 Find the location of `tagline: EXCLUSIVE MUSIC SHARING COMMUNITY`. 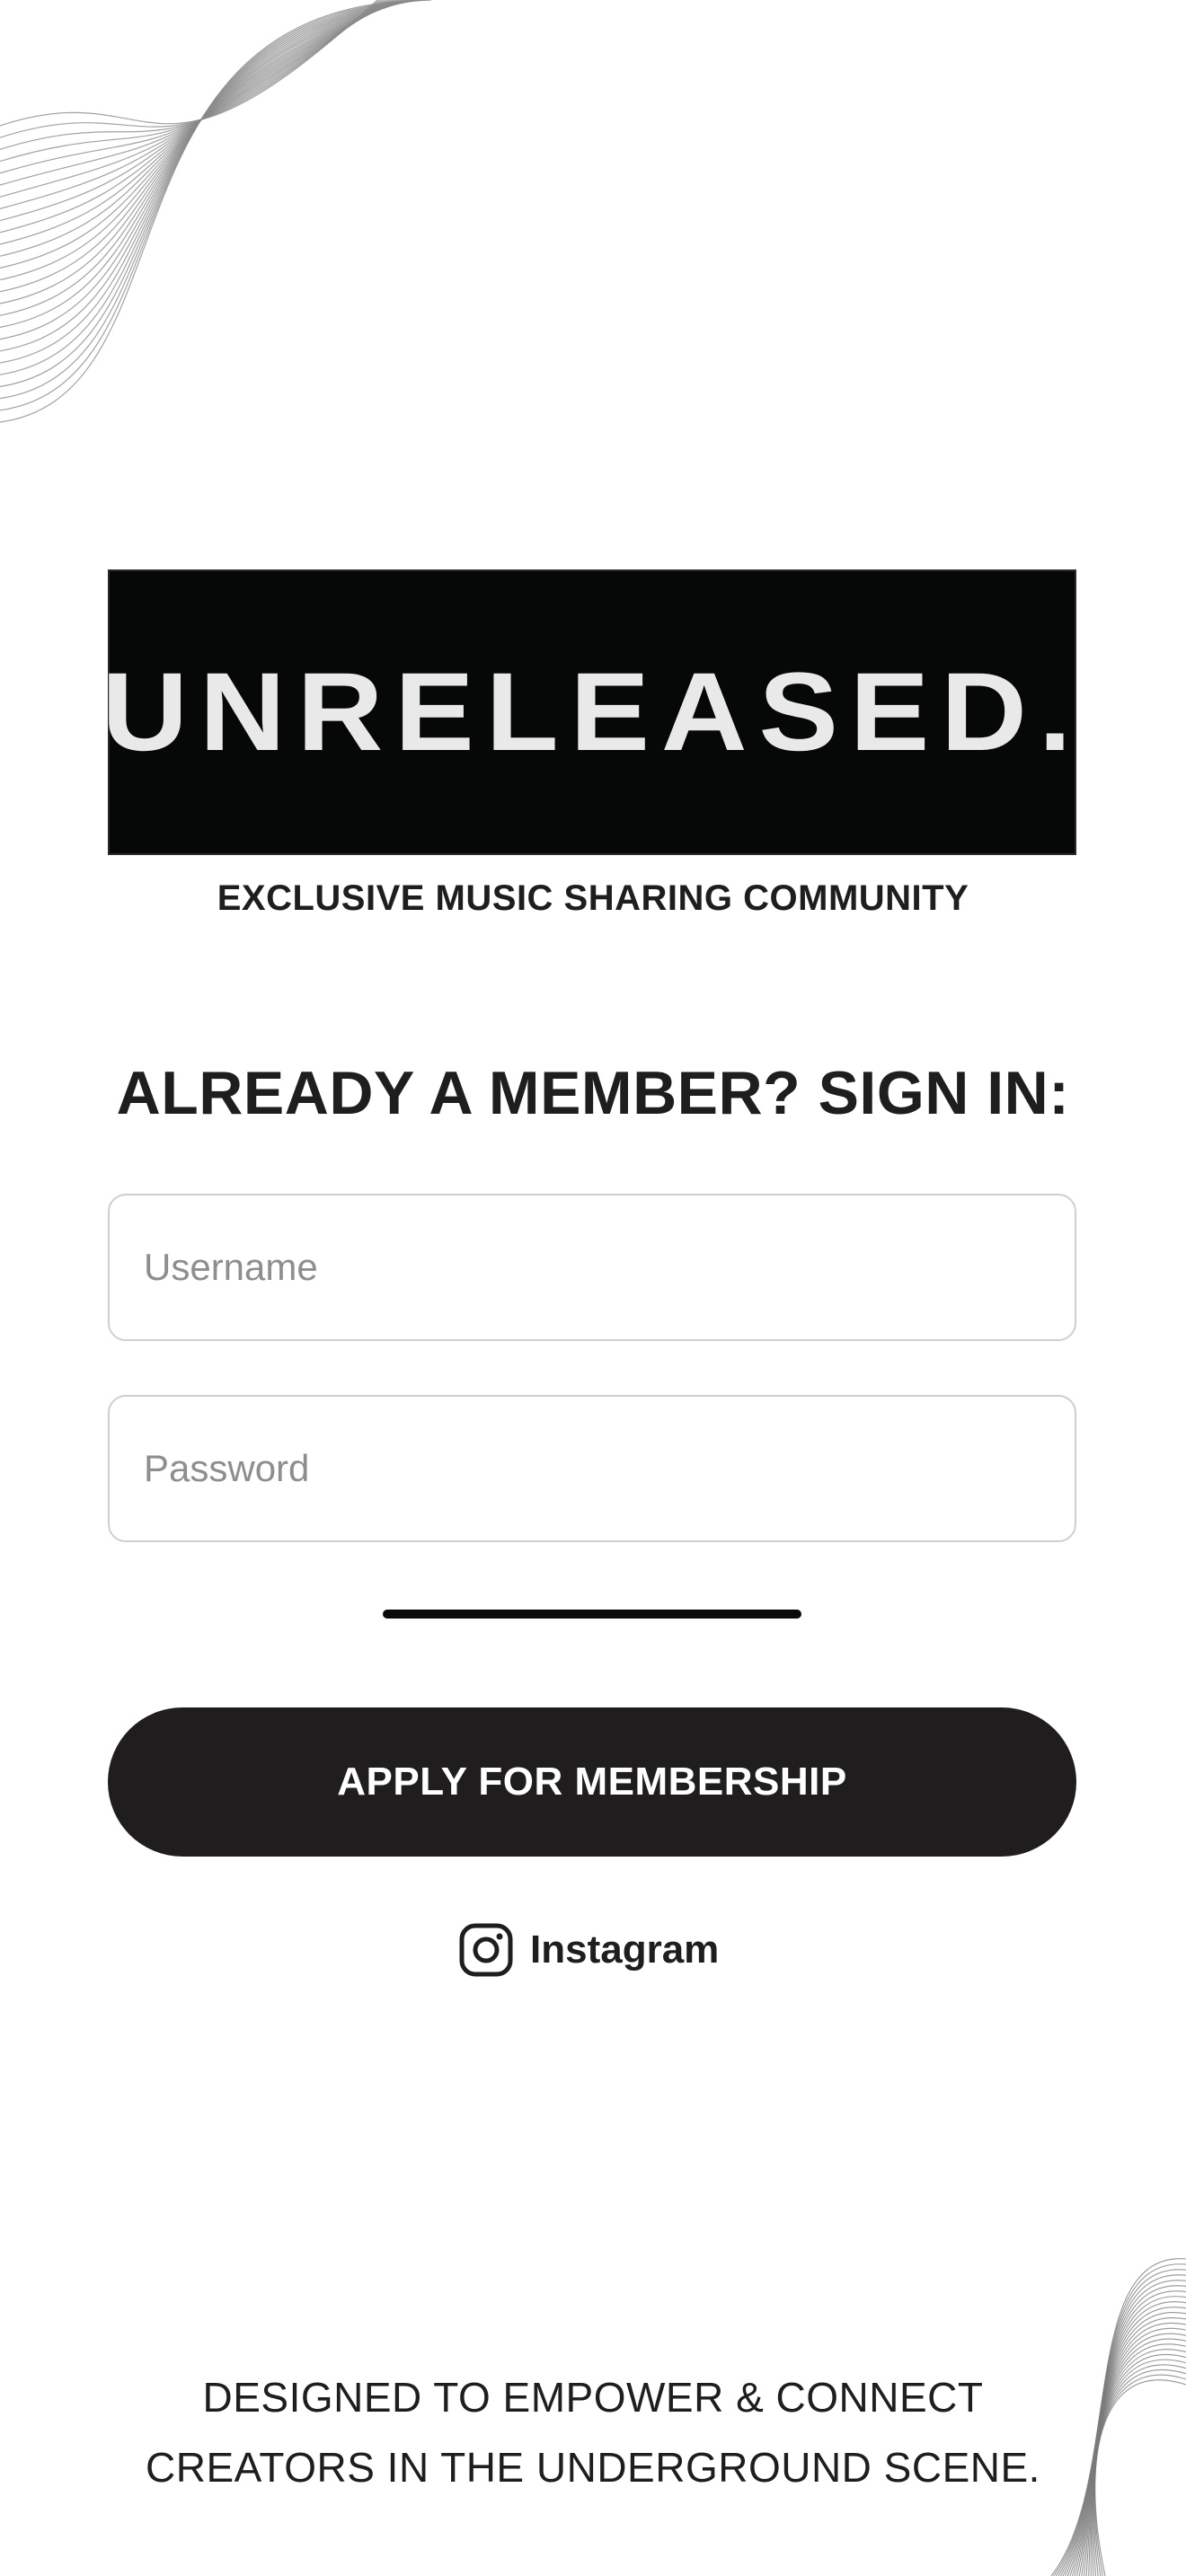

tagline: EXCLUSIVE MUSIC SHARING COMMUNITY is located at coordinates (593, 898).